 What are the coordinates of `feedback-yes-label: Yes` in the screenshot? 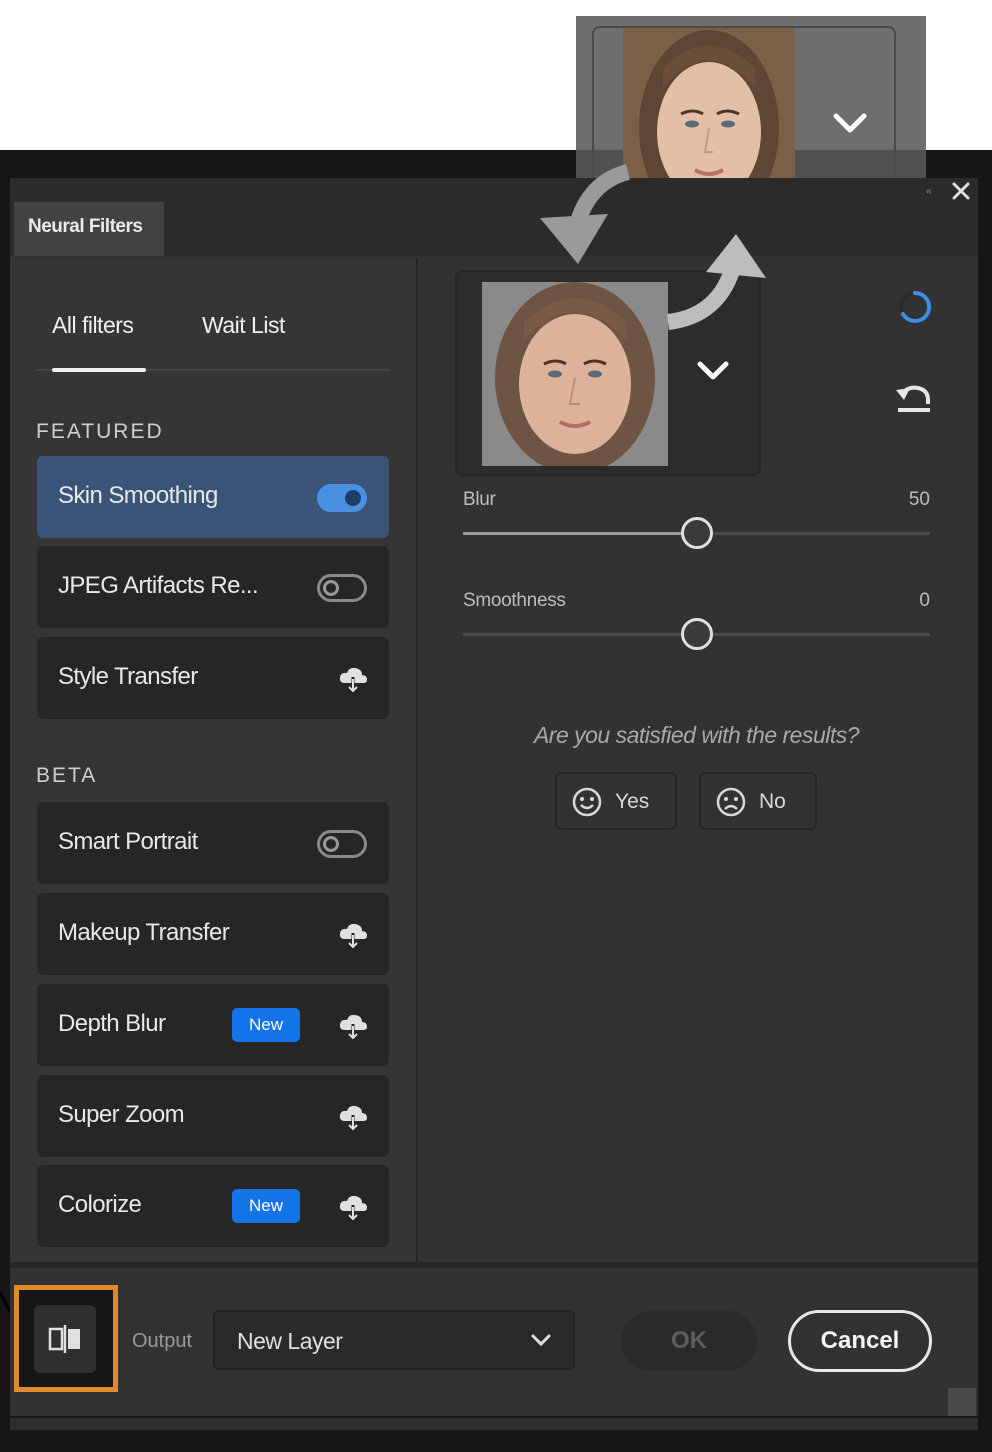 It's located at (632, 801).